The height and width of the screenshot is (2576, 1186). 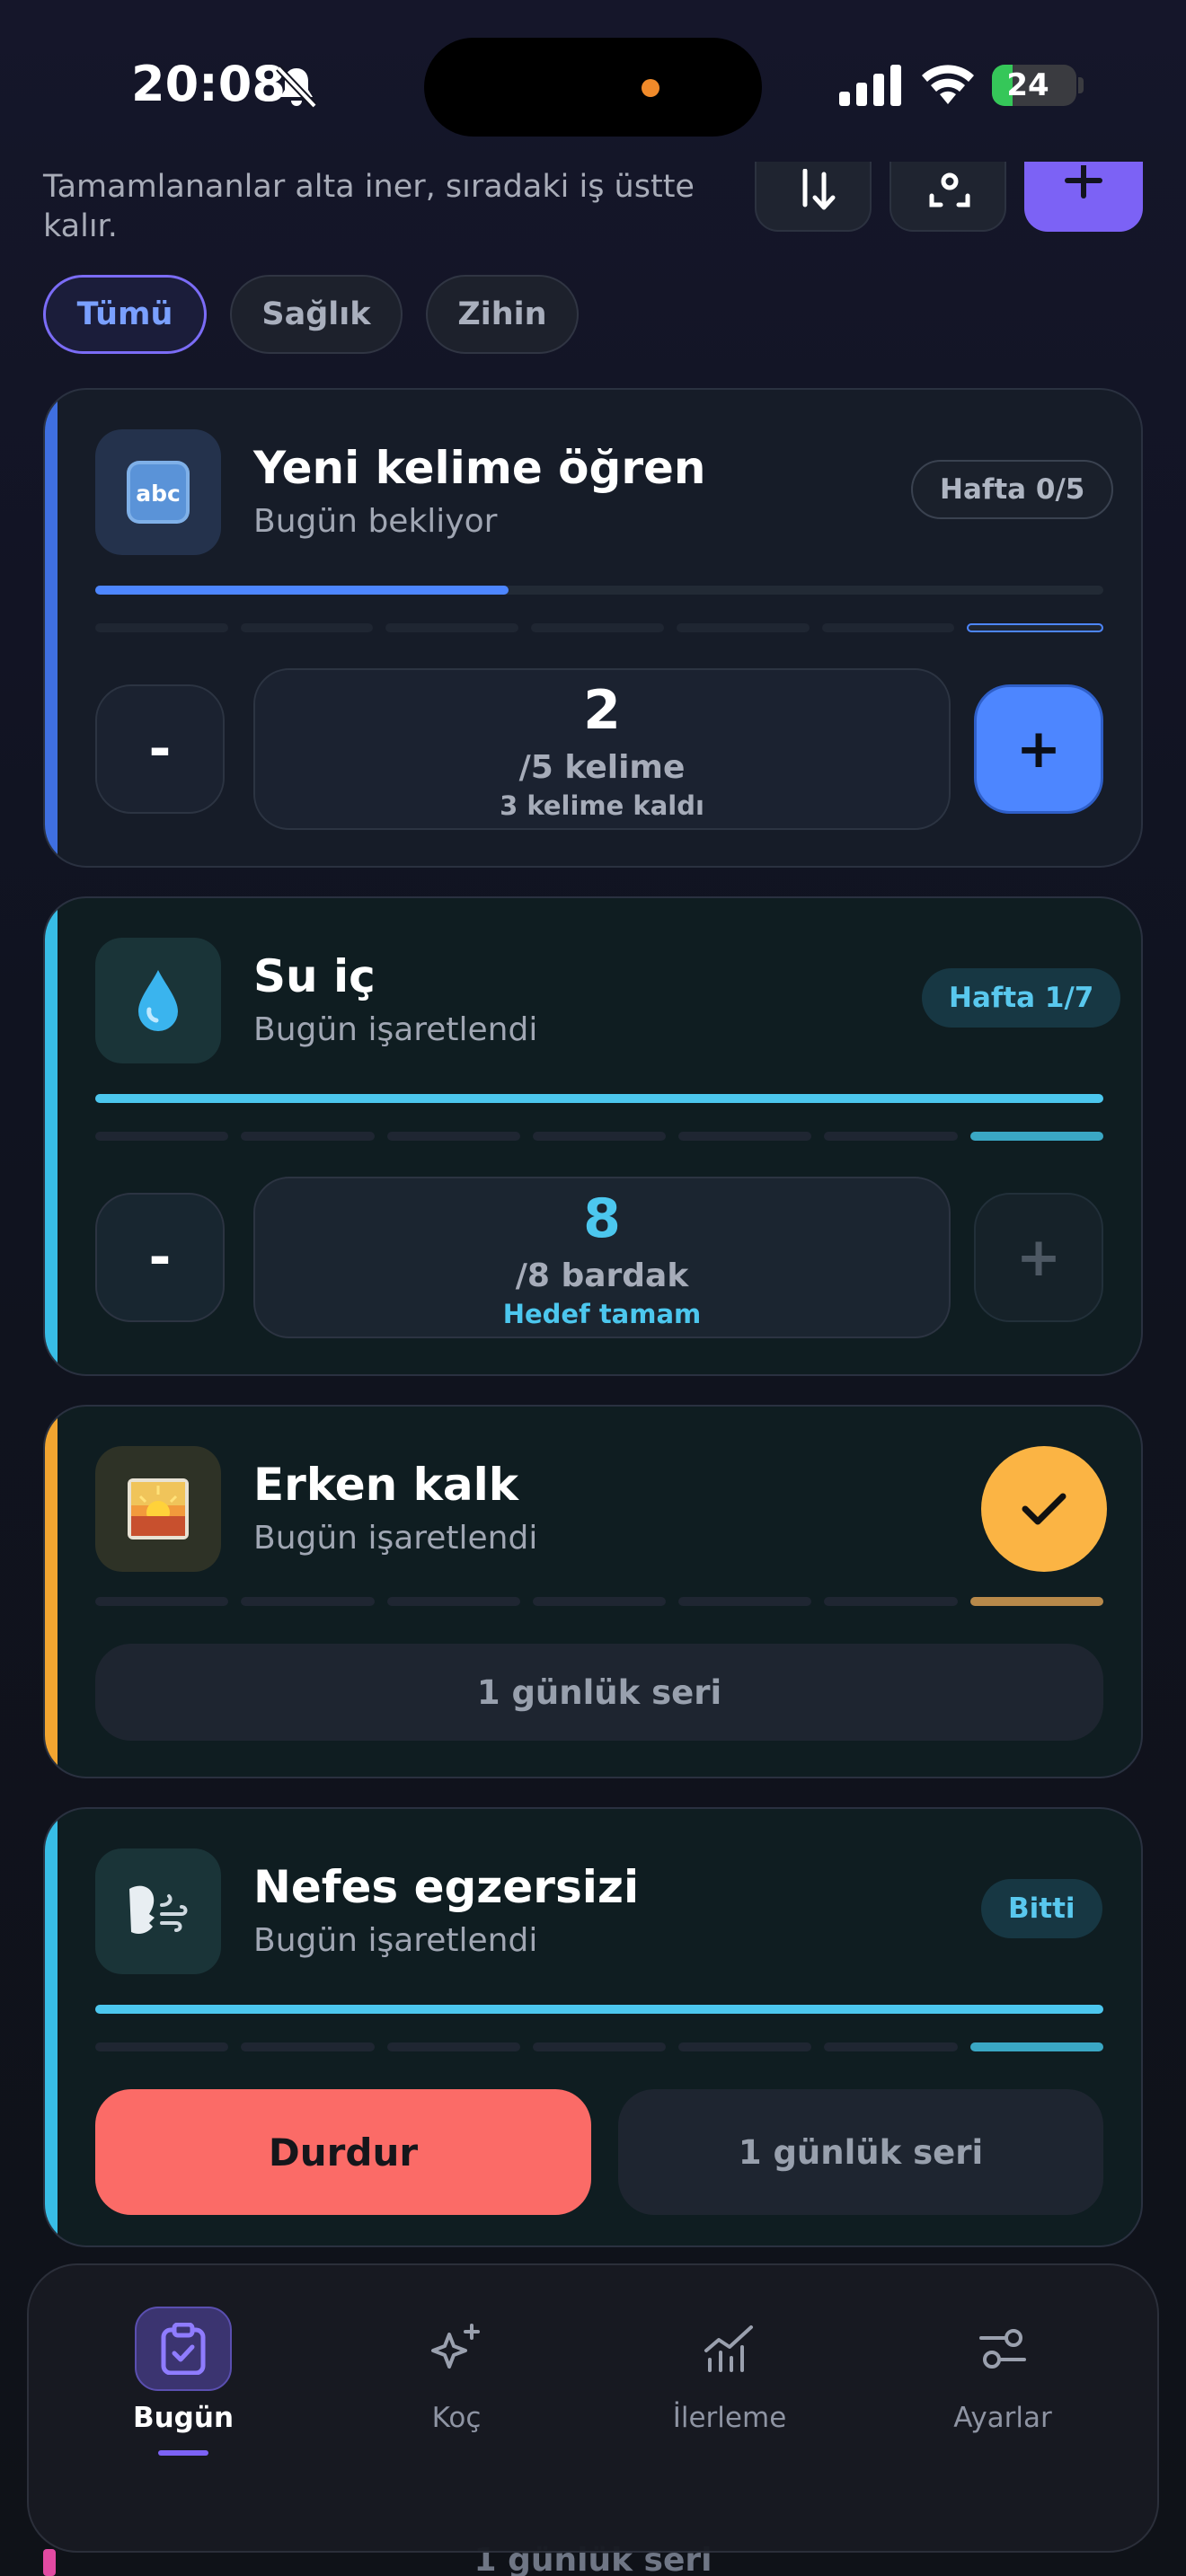 I want to click on battery-level: 24, so click(x=1027, y=85).